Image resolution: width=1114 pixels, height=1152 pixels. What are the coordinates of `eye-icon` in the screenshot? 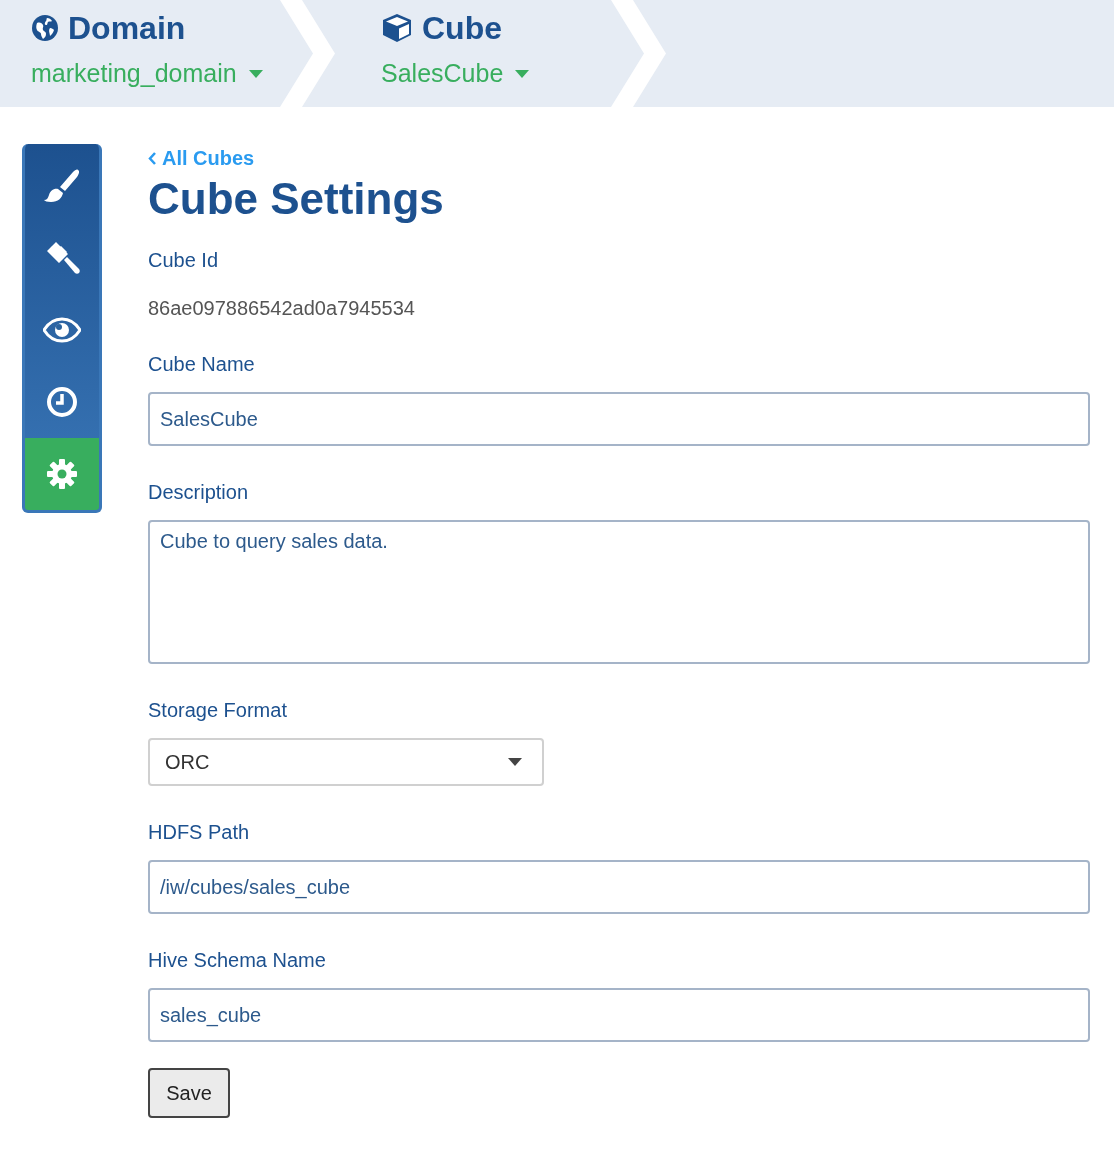 It's located at (62, 330).